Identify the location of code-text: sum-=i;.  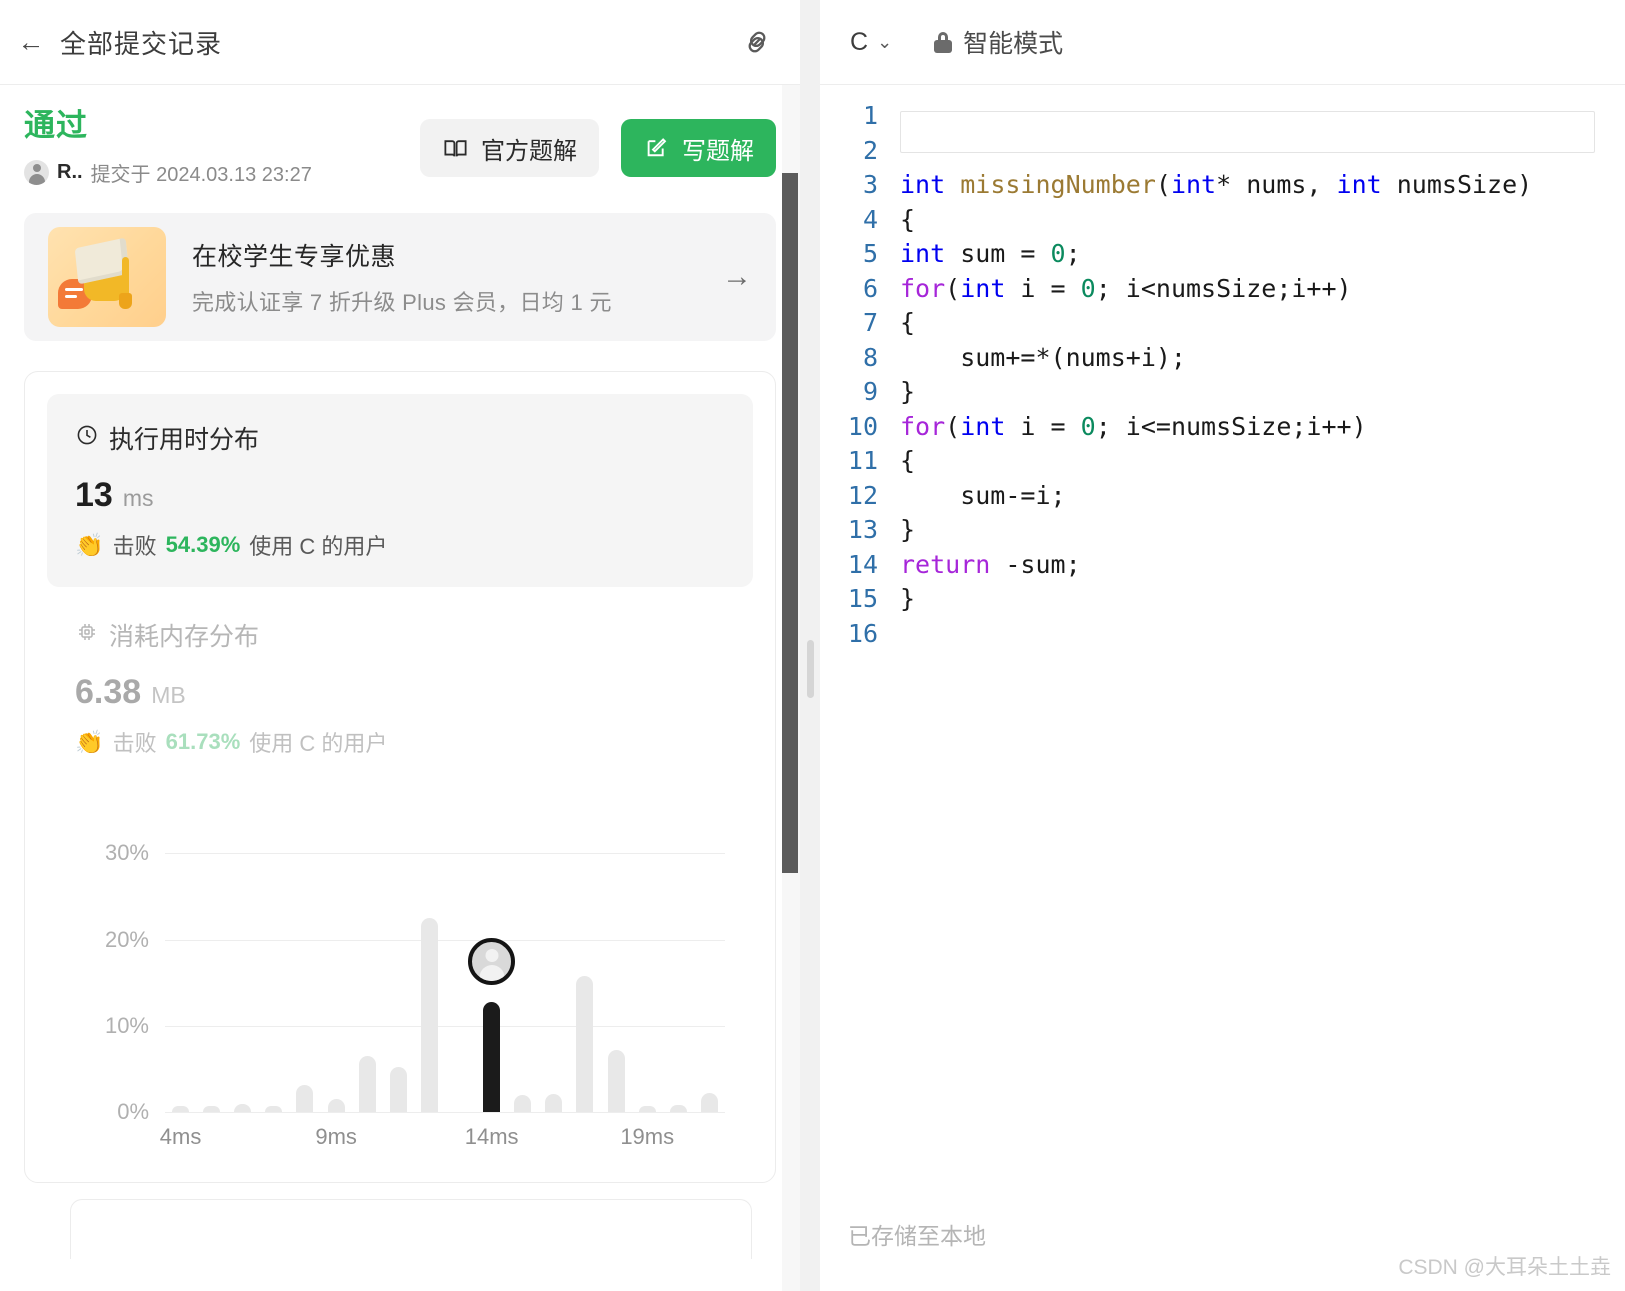
(983, 495).